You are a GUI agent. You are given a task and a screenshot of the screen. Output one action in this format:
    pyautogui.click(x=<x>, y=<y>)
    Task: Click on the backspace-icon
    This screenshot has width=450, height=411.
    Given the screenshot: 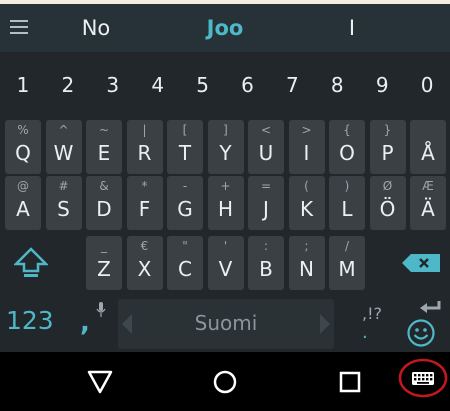 What is the action you would take?
    pyautogui.click(x=421, y=263)
    